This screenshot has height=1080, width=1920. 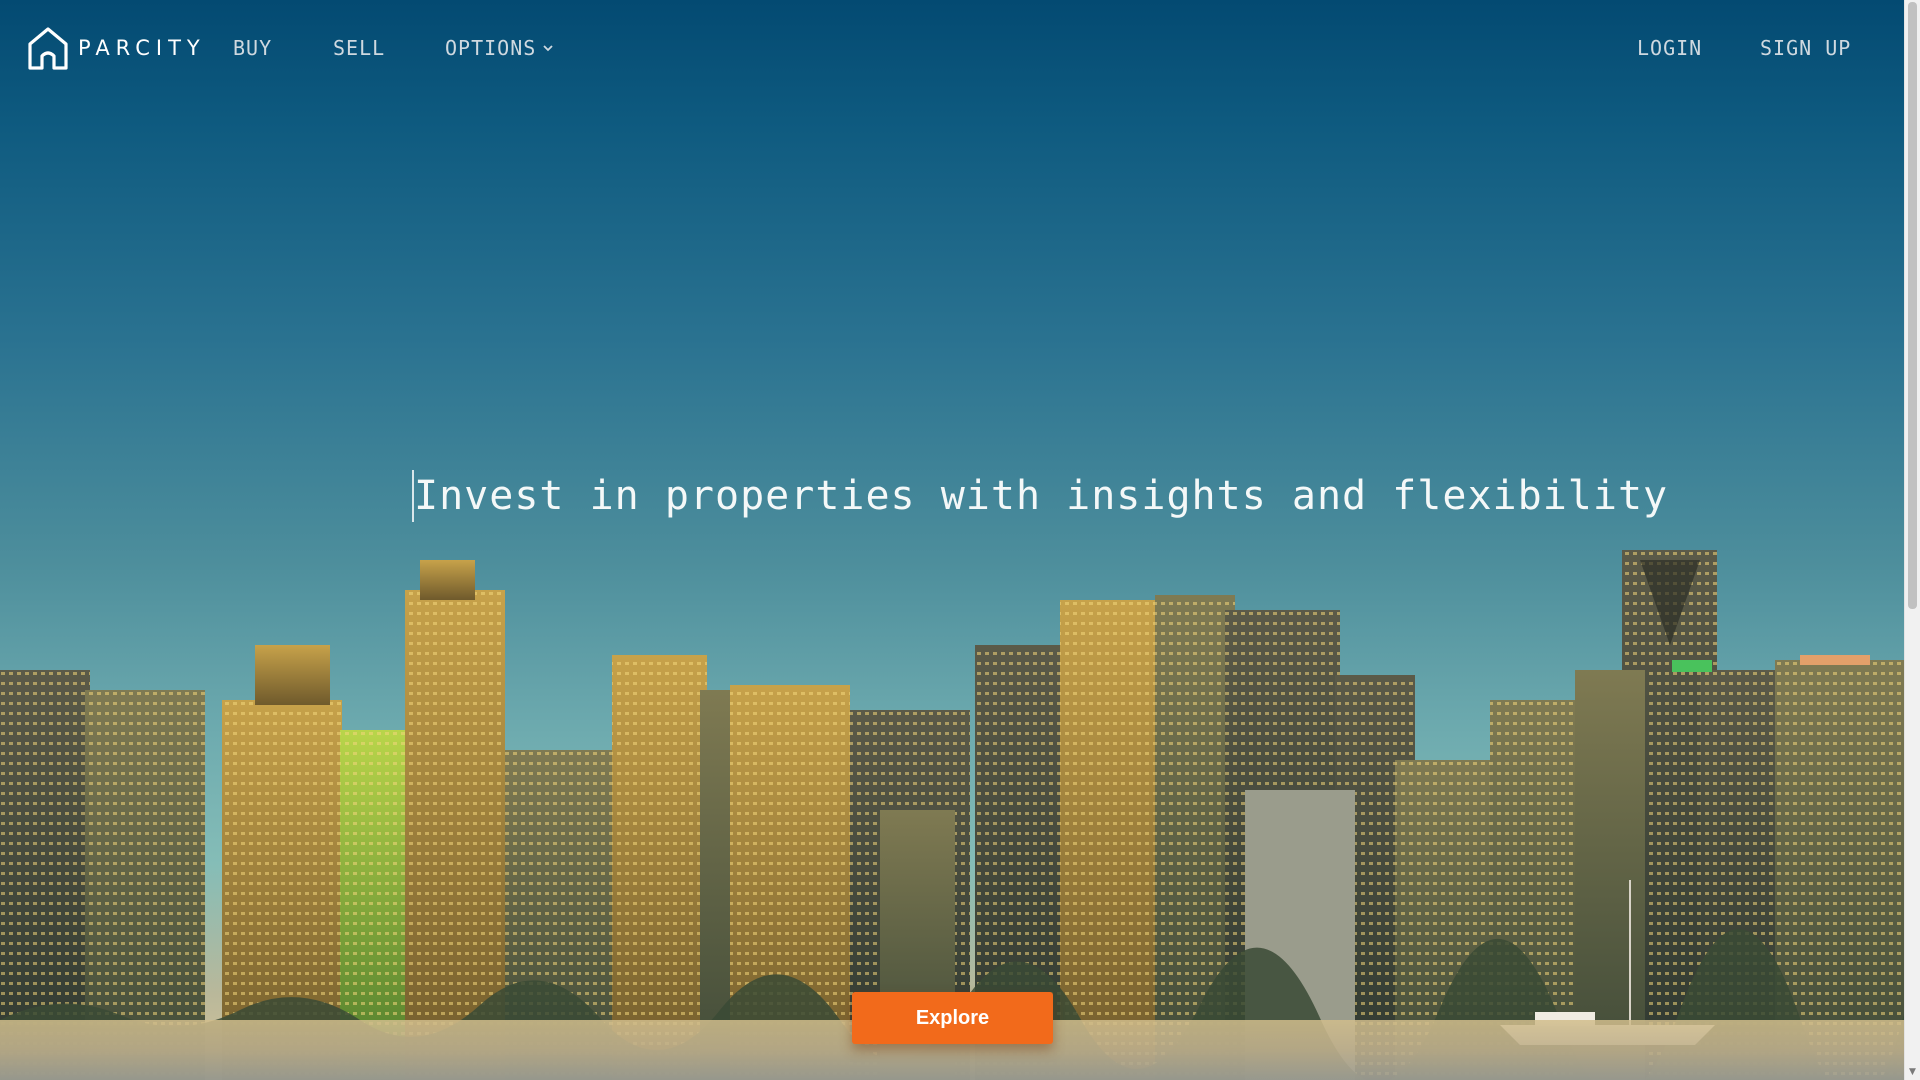 What do you see at coordinates (1669, 48) in the screenshot?
I see `login-link: LOGIN` at bounding box center [1669, 48].